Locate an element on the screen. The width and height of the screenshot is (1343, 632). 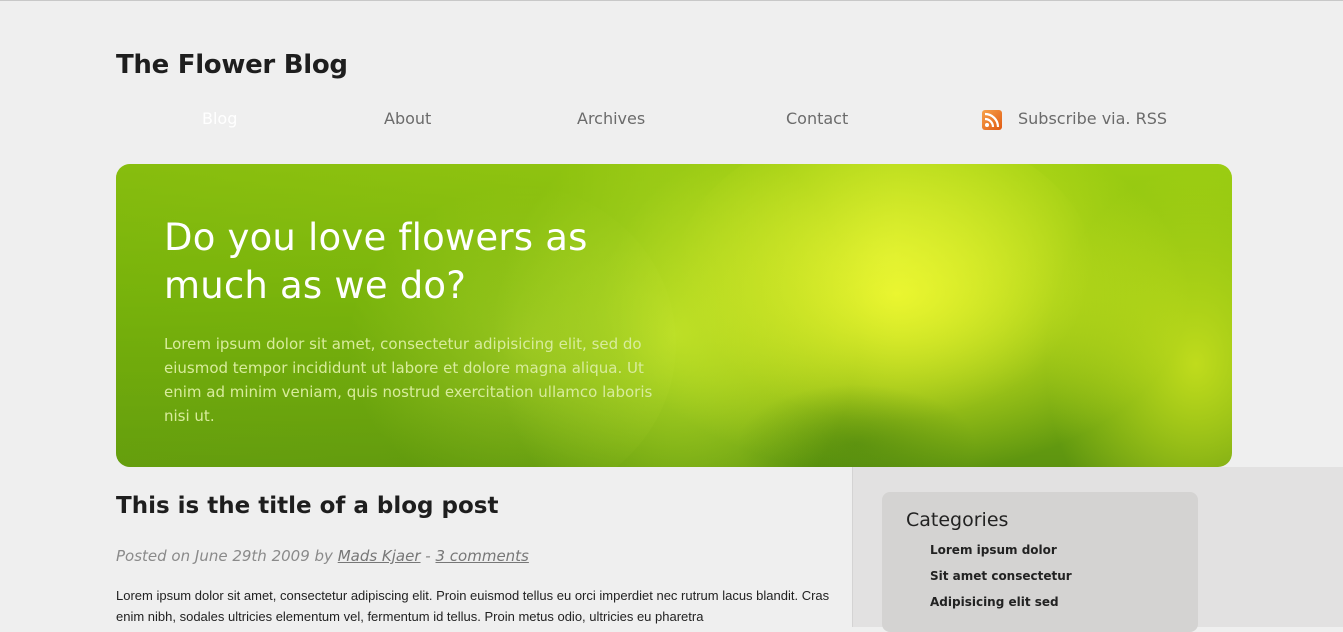
nav-item-blog: Blog is located at coordinates (219, 118).